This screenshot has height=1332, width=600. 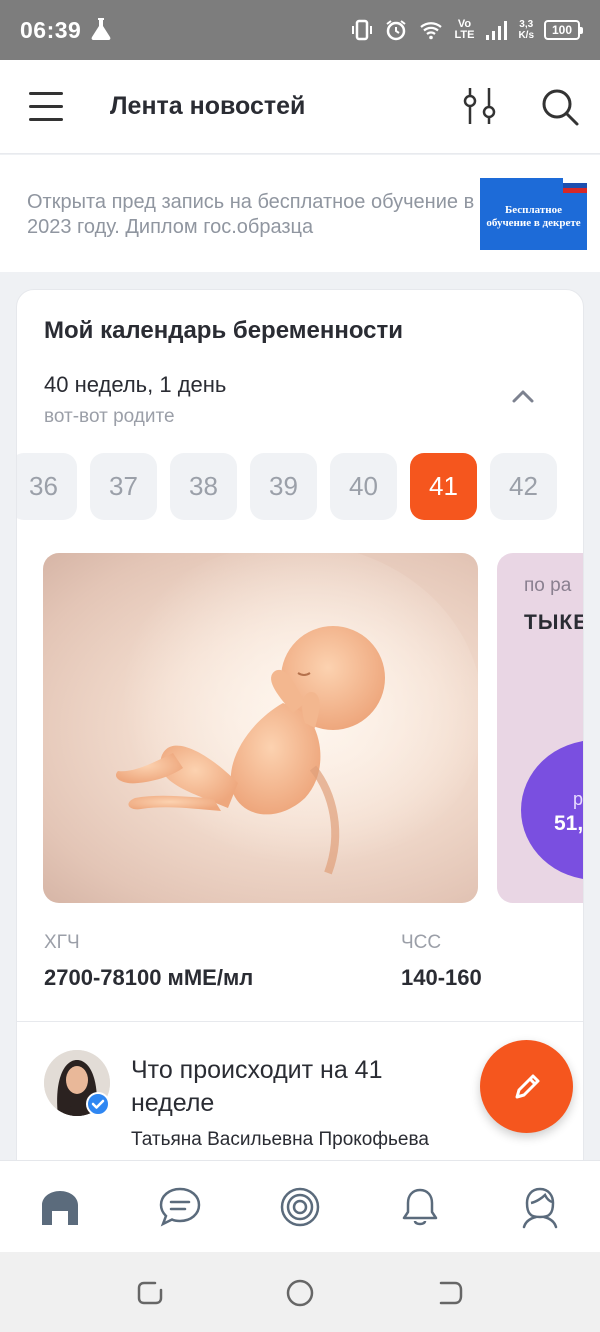 What do you see at coordinates (300, 30) in the screenshot?
I see `status-bar: 06:39 Vo LTE 3,3 K/s 100` at bounding box center [300, 30].